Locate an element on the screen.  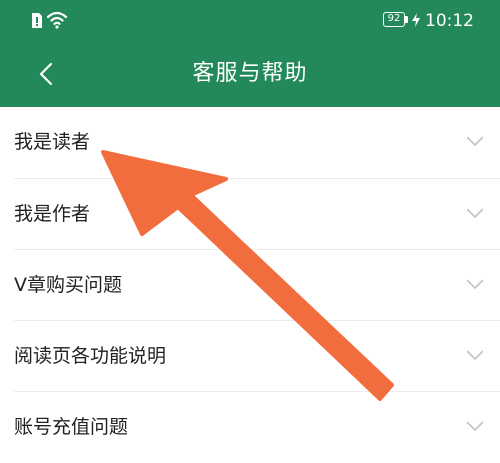
status-time: 10:12 is located at coordinates (449, 21).